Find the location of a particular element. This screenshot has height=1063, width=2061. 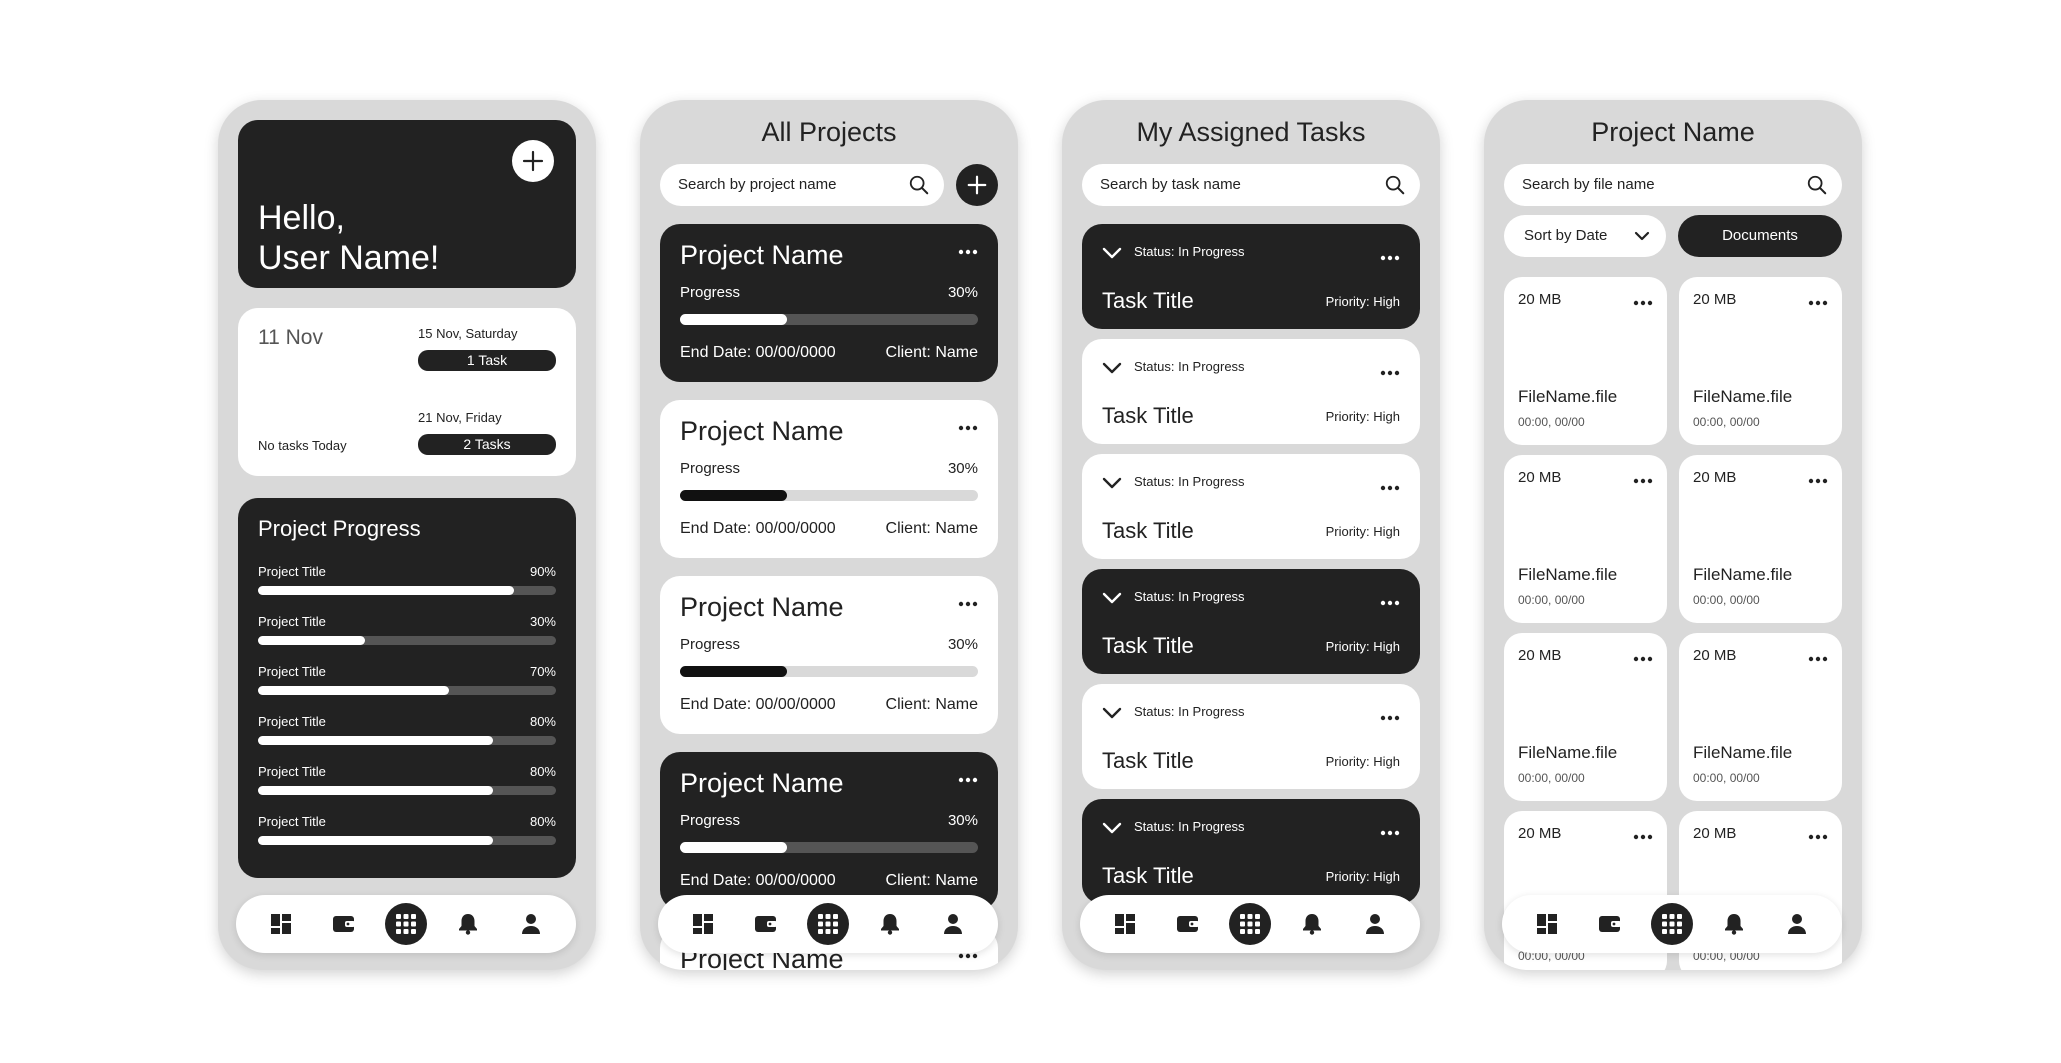

bell-icon is located at coordinates (1734, 924).